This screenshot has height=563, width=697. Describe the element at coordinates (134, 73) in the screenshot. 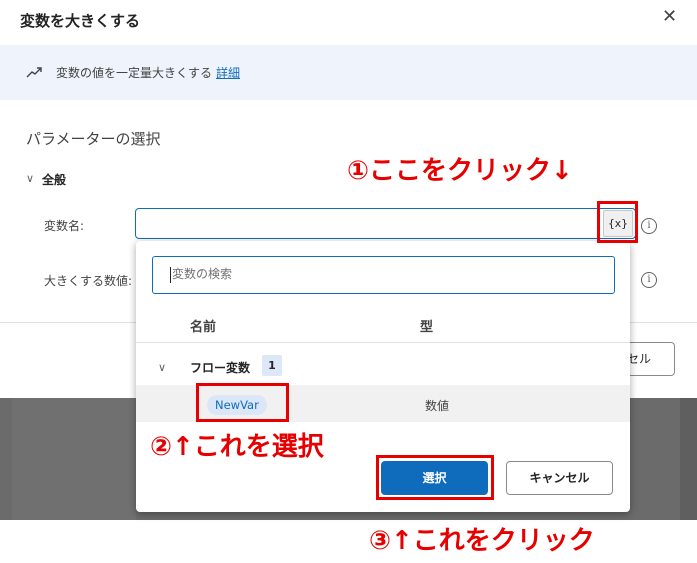

I see `info-text: 変数の値を一定量大きくする` at that location.